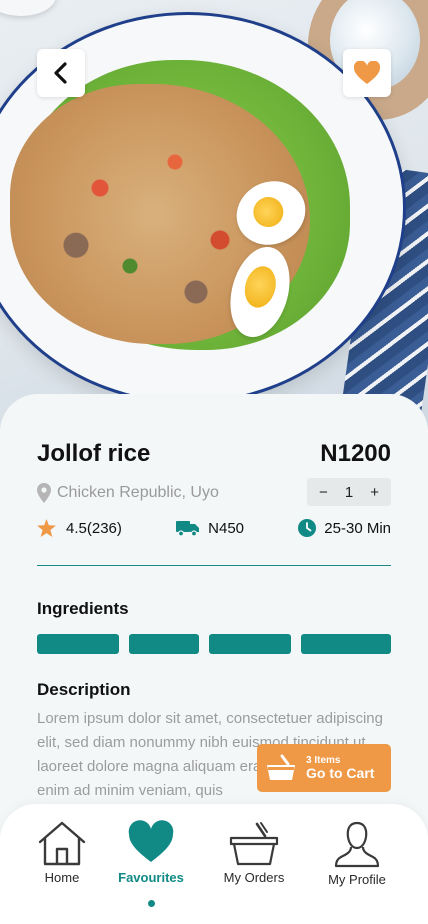 This screenshot has width=428, height=924. What do you see at coordinates (340, 772) in the screenshot?
I see `cart-button-label: Go to Cart` at bounding box center [340, 772].